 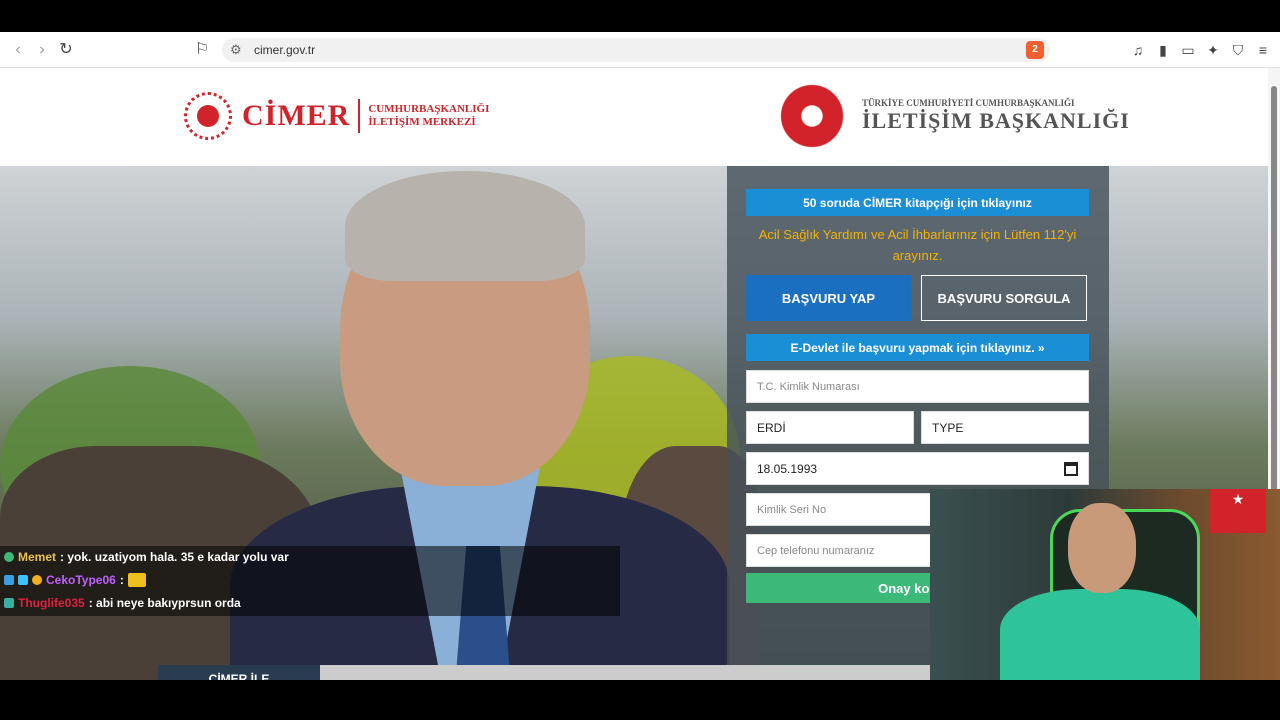 I want to click on cimer-sub-line1: CUMHURBAŞKANLIĞI, so click(x=429, y=109).